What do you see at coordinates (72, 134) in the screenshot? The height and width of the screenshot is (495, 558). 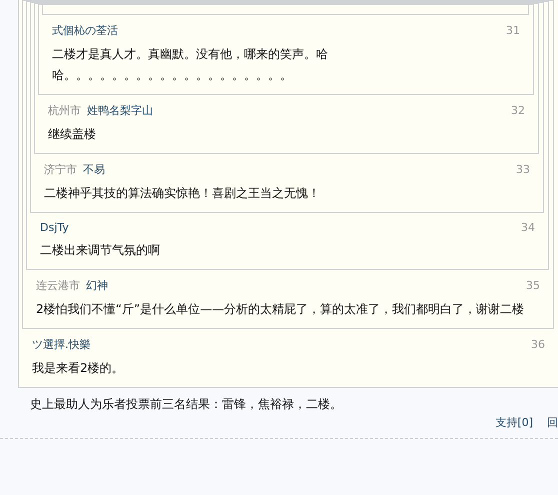 I see `comment-text: 继续盖楼` at bounding box center [72, 134].